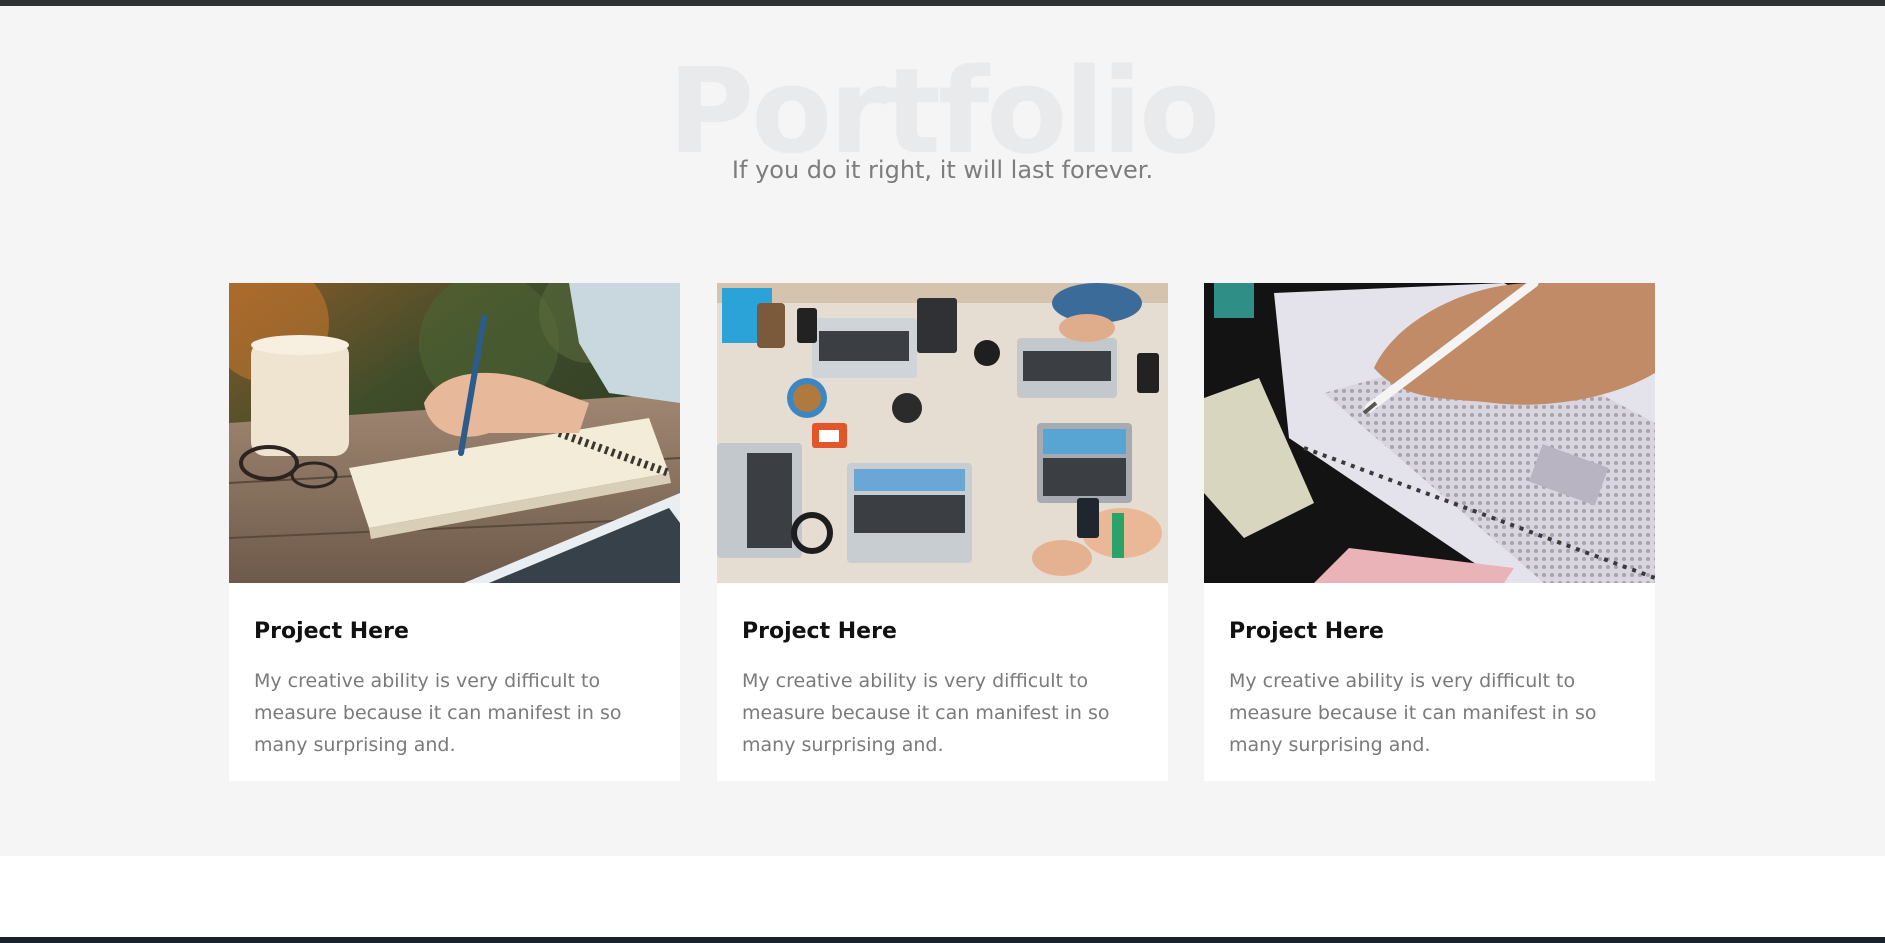  I want to click on writing-notebook-photo, so click(454, 433).